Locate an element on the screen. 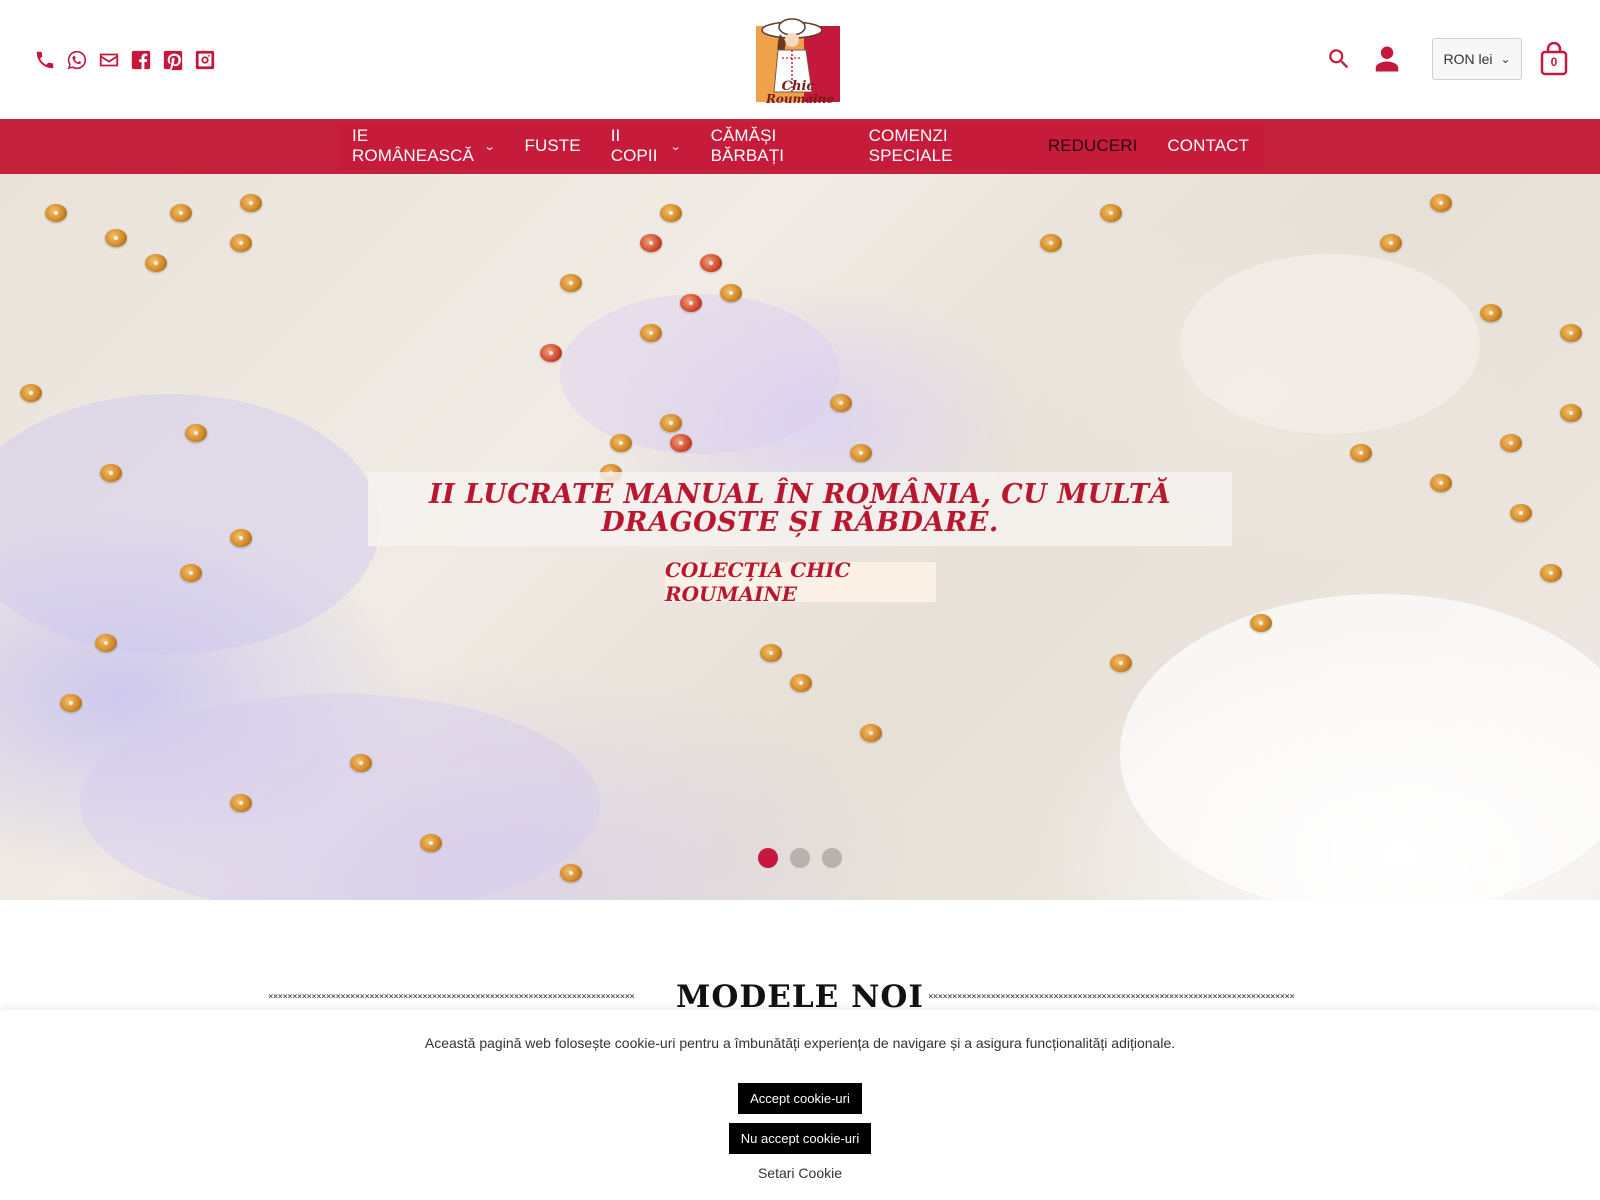 This screenshot has height=1200, width=1600. account-icon is located at coordinates (1387, 59).